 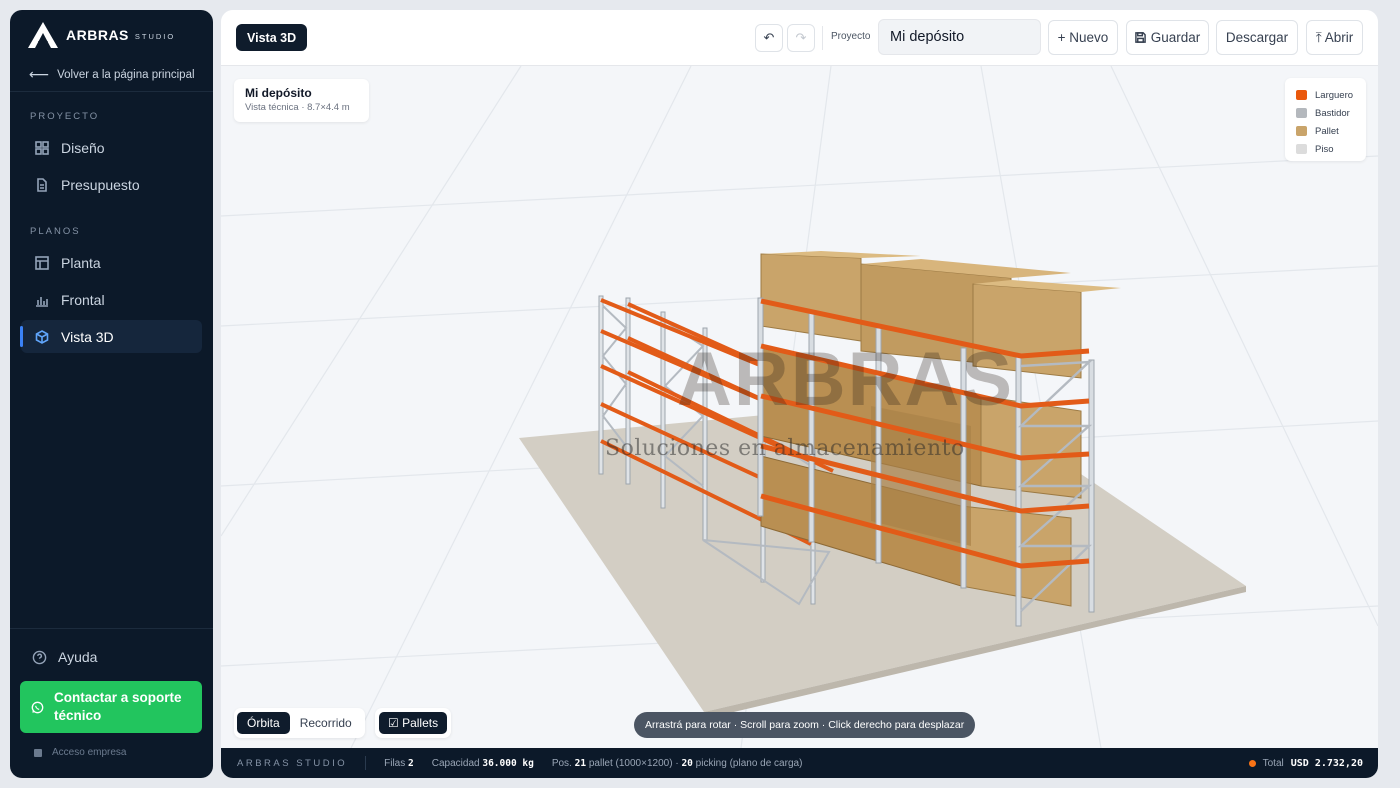 I want to click on contact-support-button: Contactar a soporte técnico, so click(x=111, y=707).